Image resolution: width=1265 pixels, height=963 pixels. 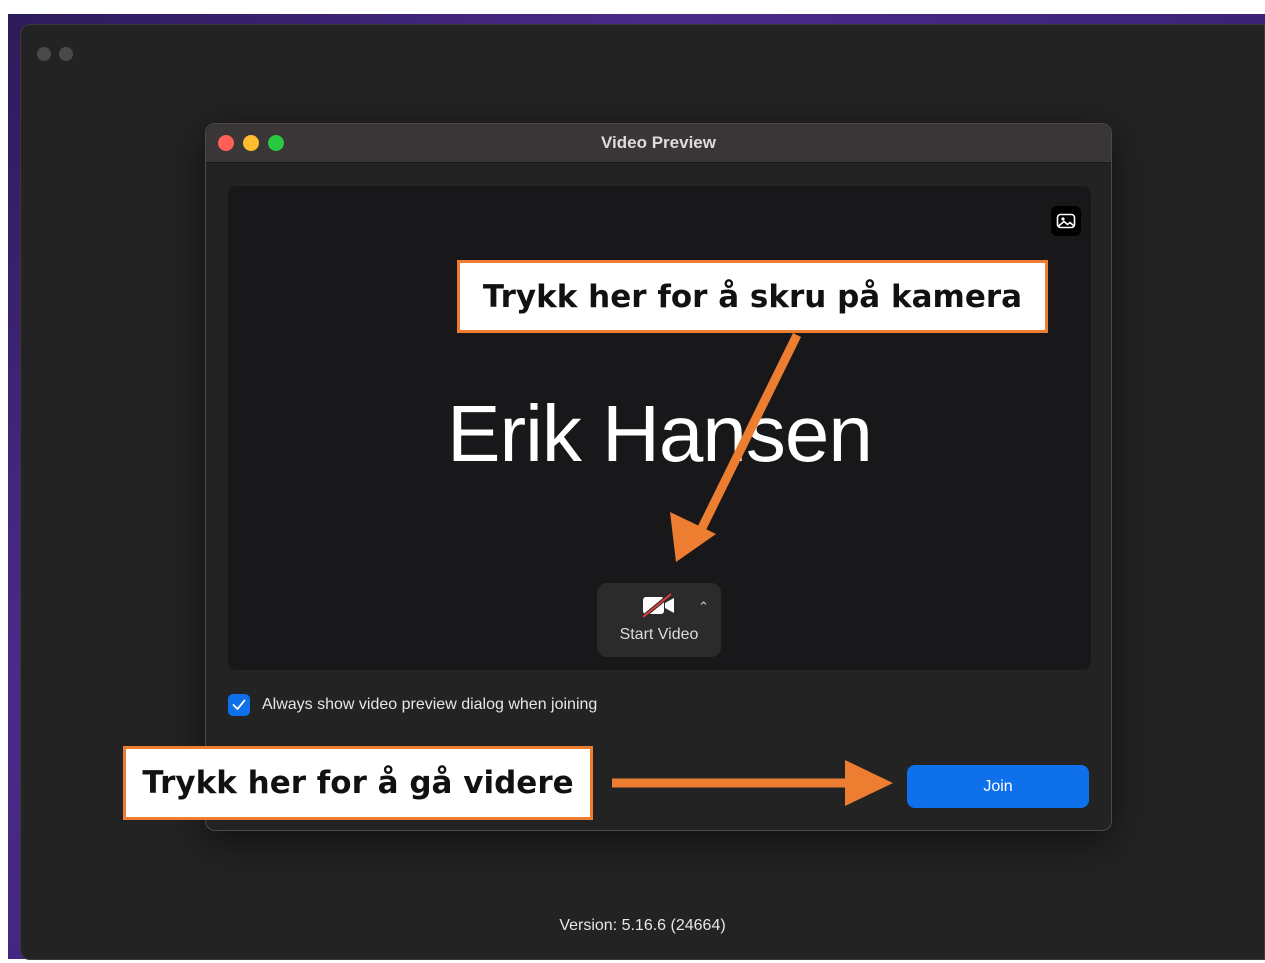 I want to click on background-button, so click(x=1066, y=221).